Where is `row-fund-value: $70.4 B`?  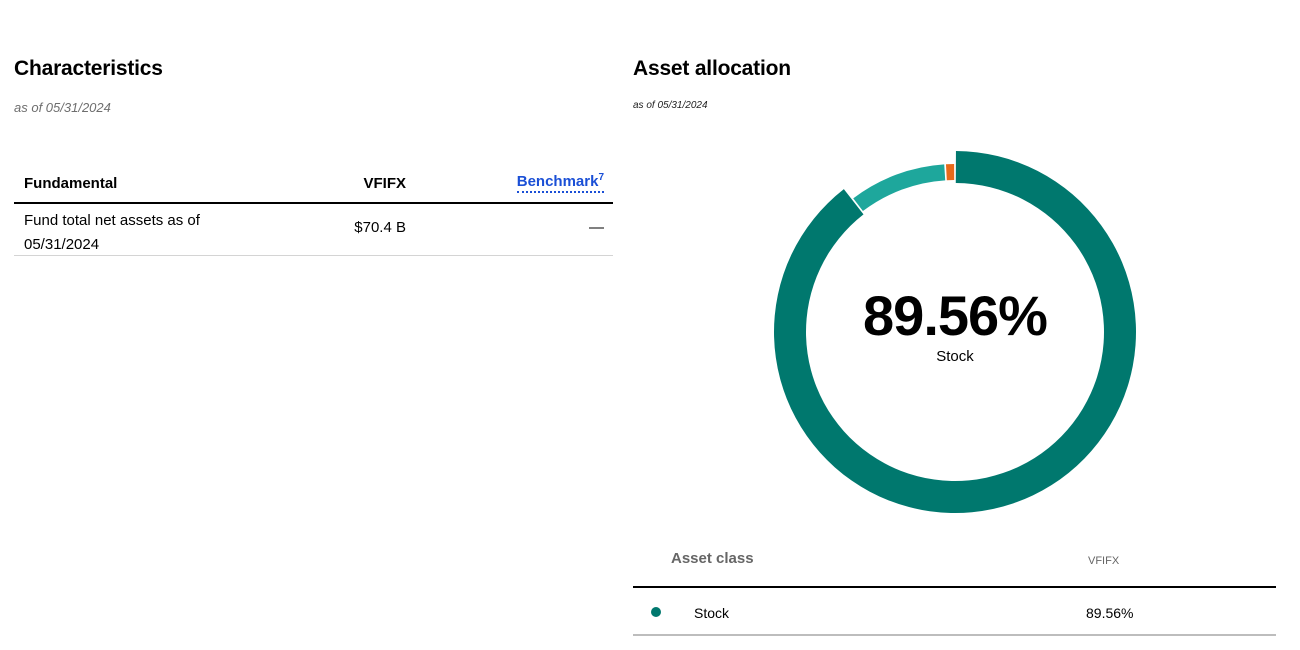
row-fund-value: $70.4 B is located at coordinates (380, 227).